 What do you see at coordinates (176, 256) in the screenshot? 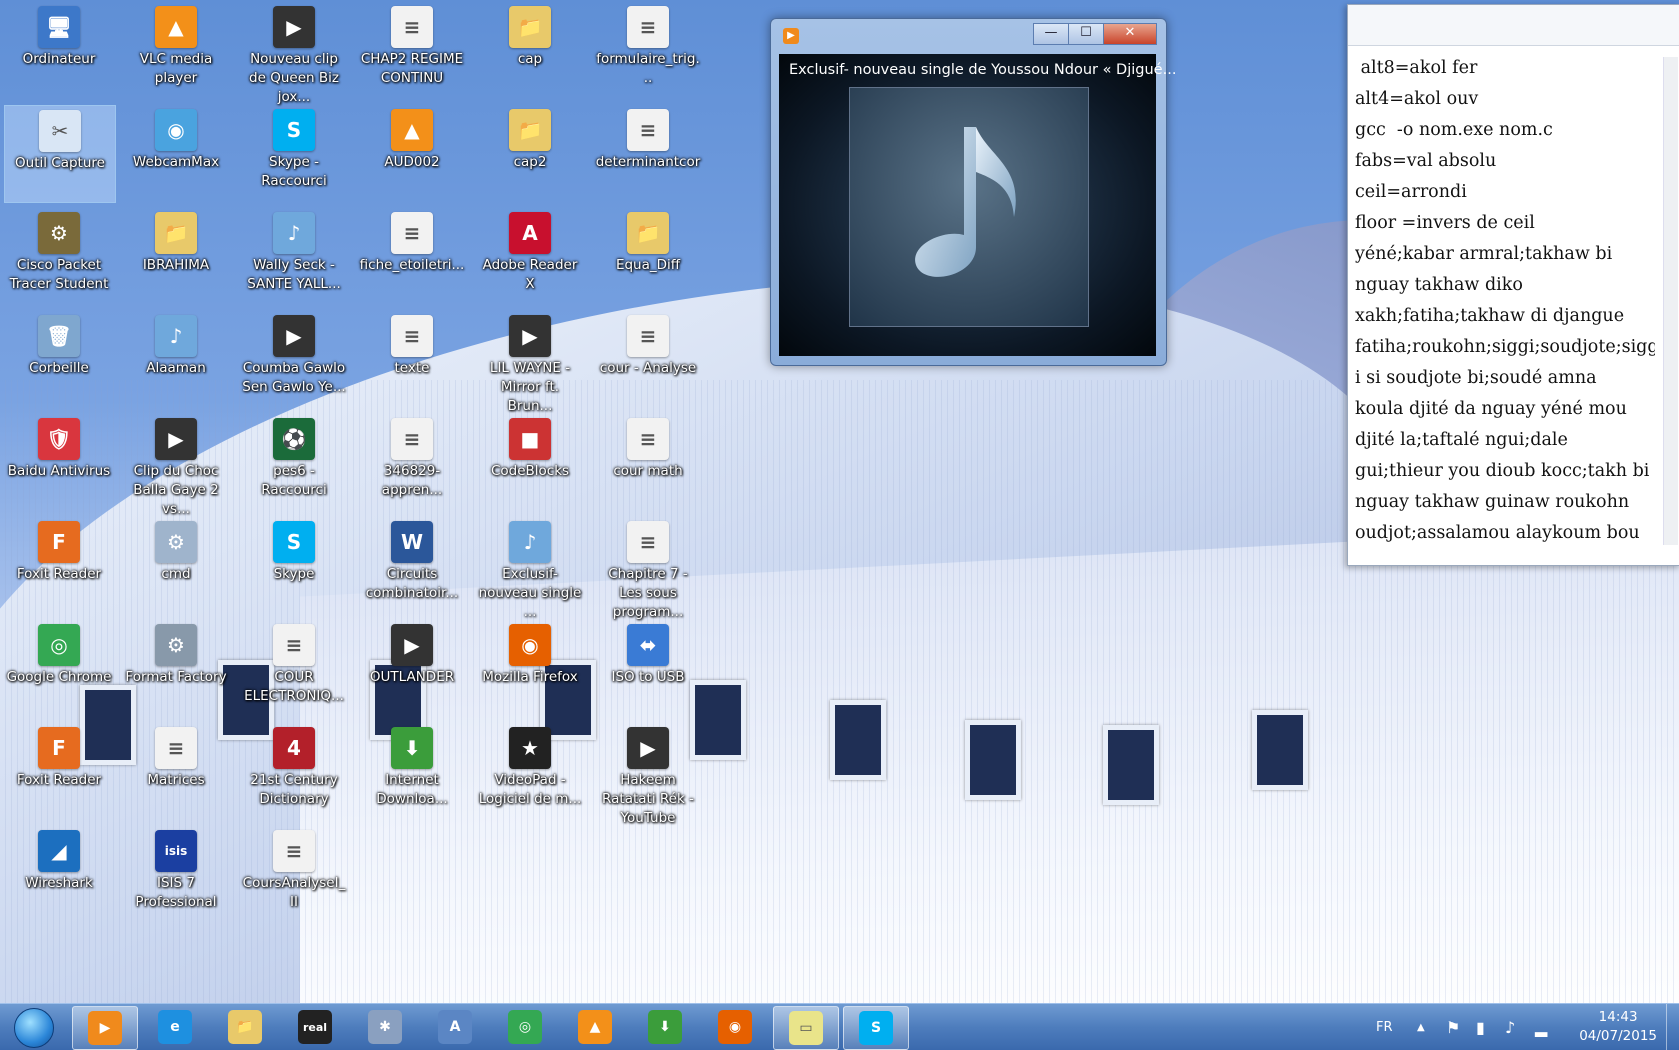
I see `desktop-icon: 📁 IBRAHIMA` at bounding box center [176, 256].